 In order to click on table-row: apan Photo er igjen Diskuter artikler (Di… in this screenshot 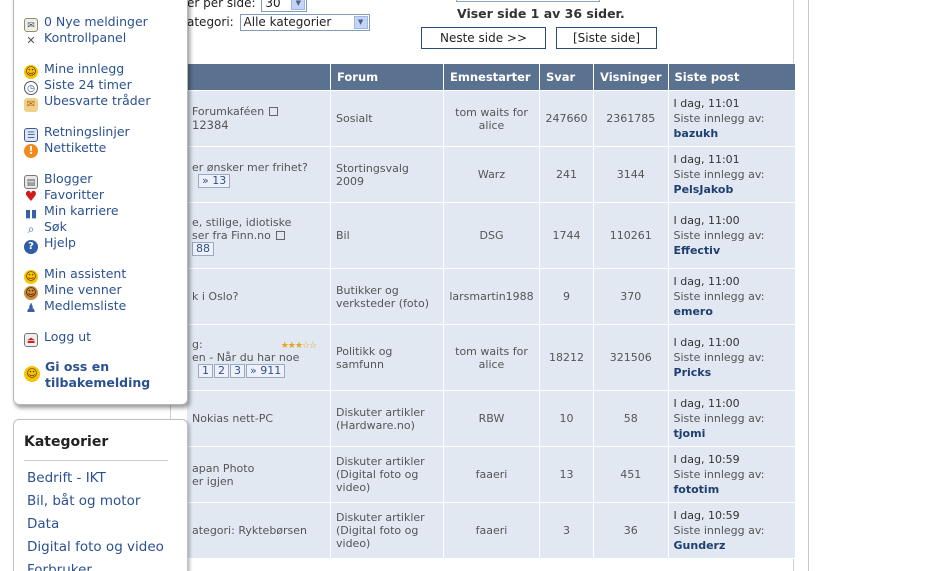, I will do `click(491, 474)`.